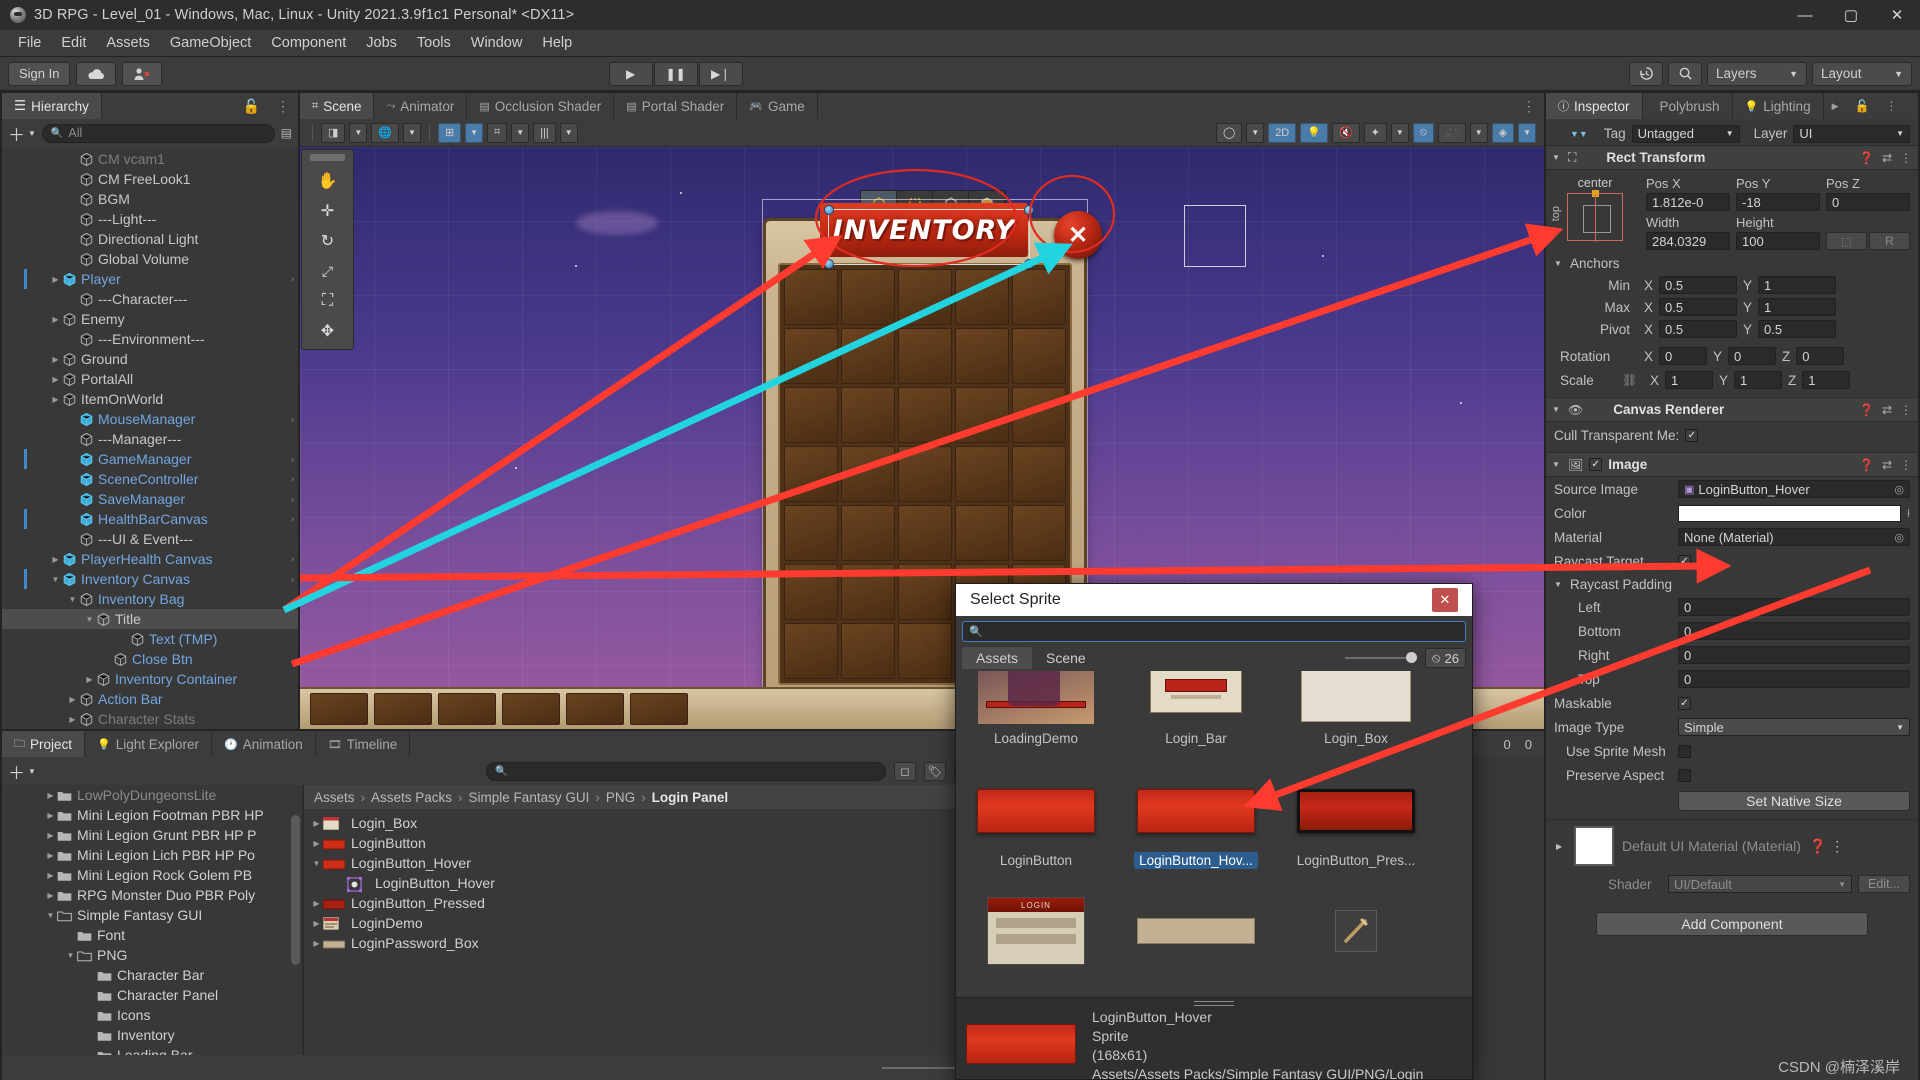 The image size is (1920, 1080). I want to click on tab-portal-shader: ▤ Portal Shader, so click(676, 106).